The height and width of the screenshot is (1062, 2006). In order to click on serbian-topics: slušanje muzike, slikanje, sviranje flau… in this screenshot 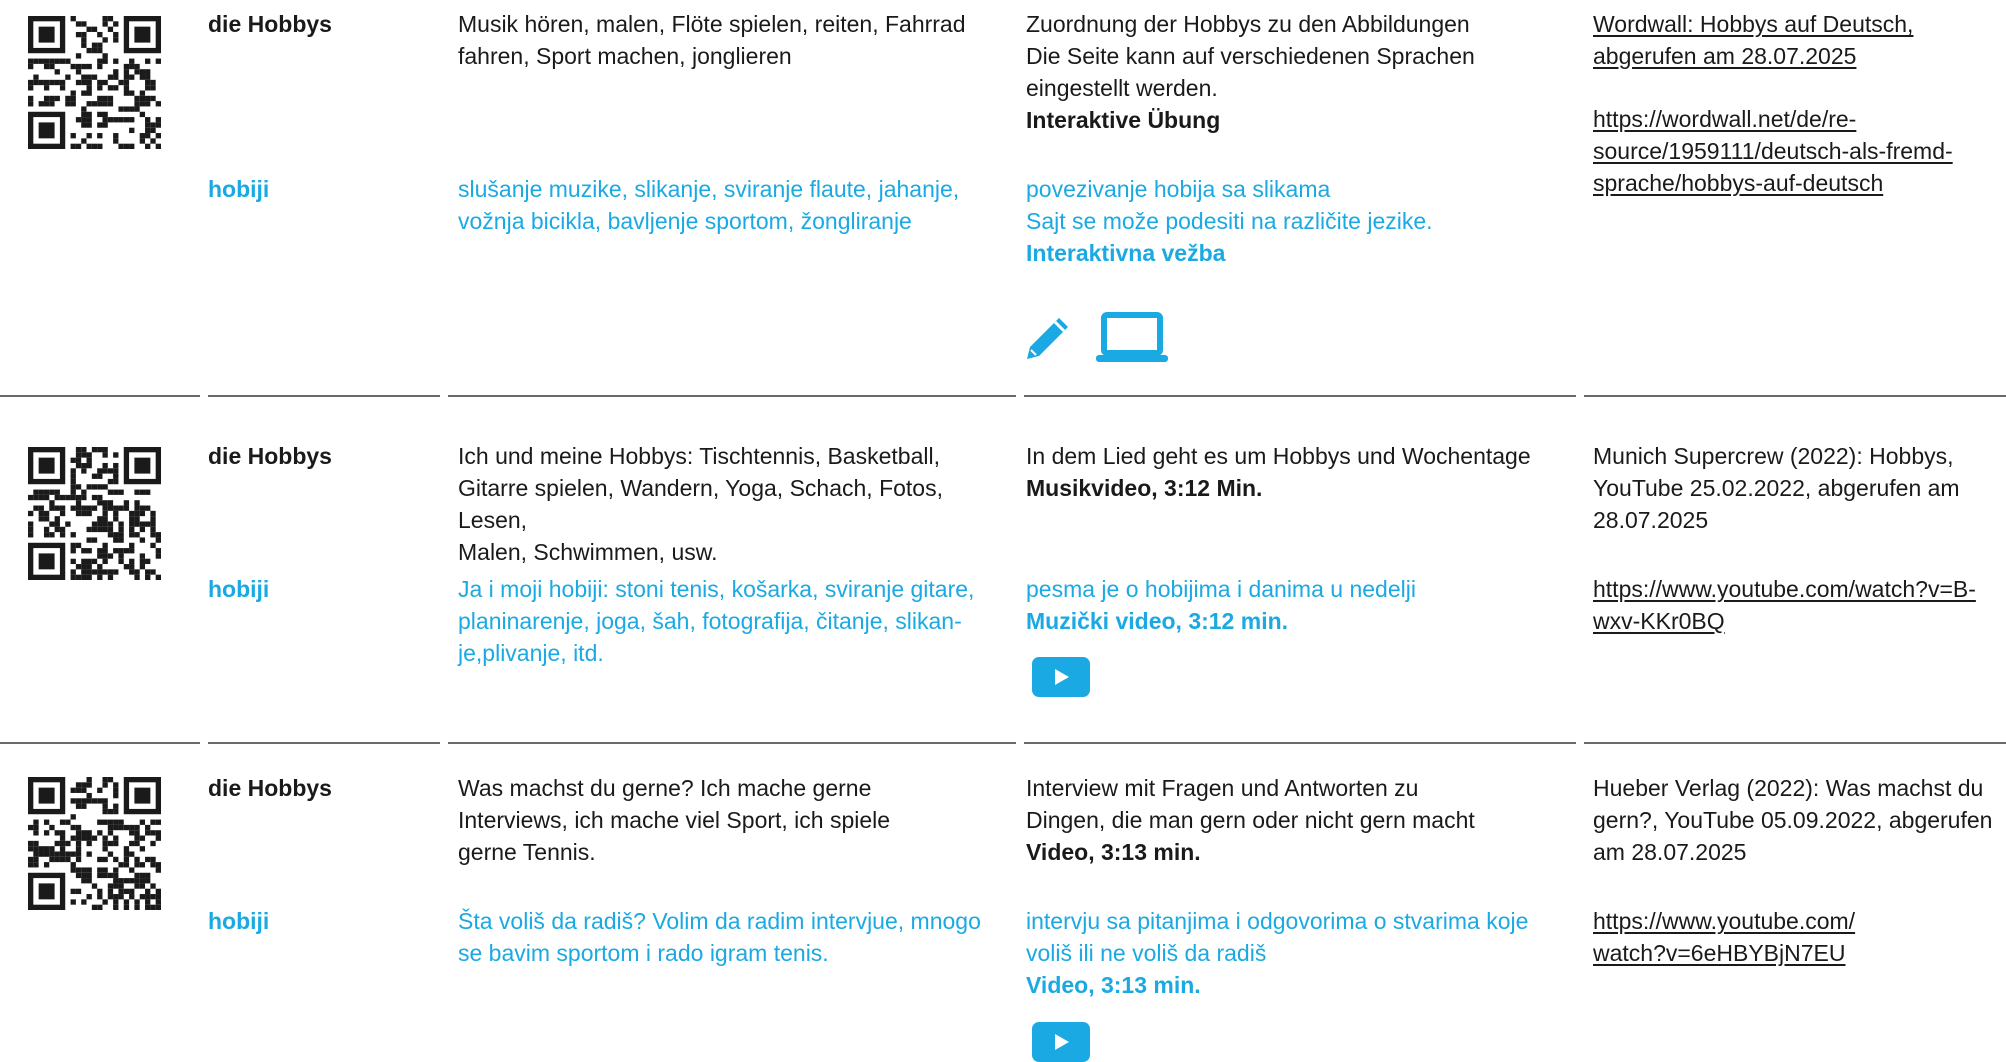, I will do `click(709, 205)`.